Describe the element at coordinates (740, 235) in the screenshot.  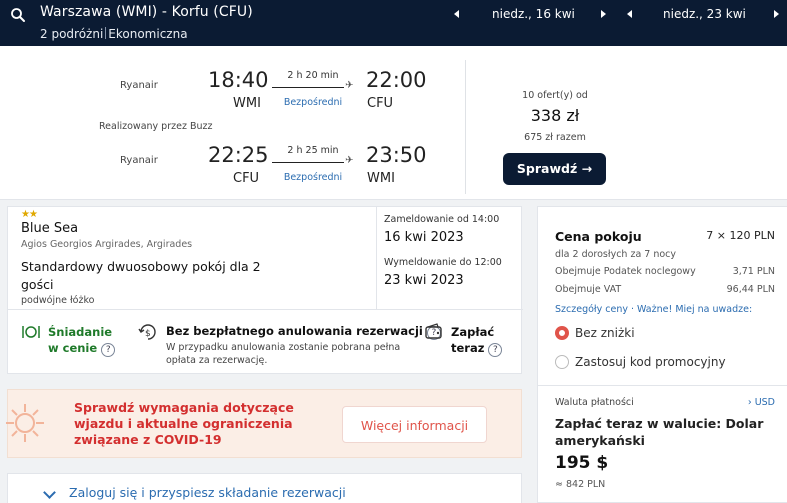
I see `room-price-value: 7 × 120 PLN` at that location.